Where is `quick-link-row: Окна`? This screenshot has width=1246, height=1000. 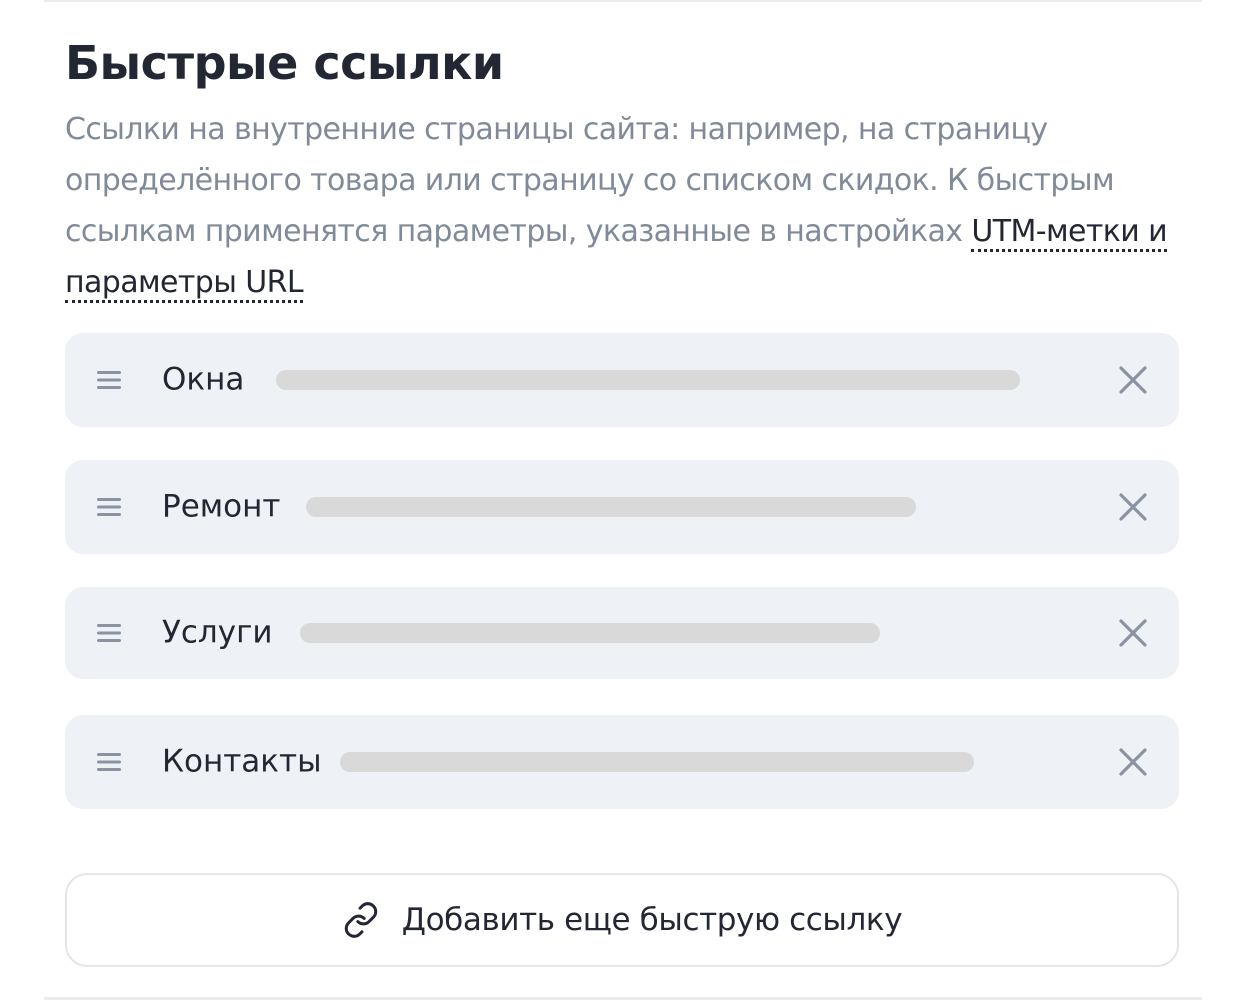
quick-link-row: Окна is located at coordinates (622, 380).